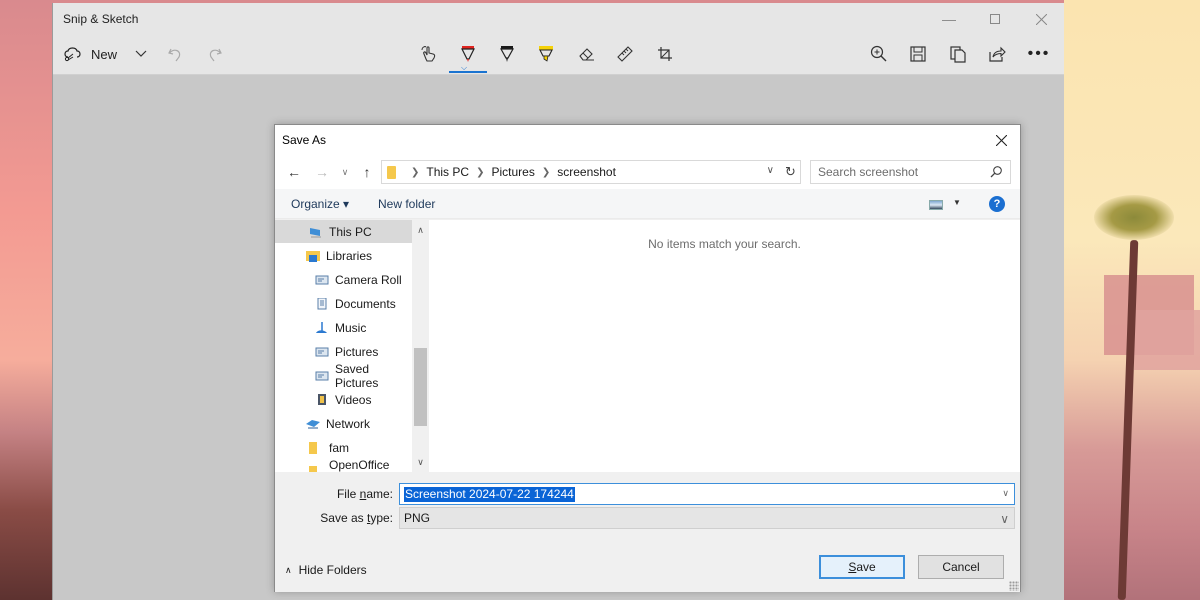 The image size is (1200, 600). Describe the element at coordinates (707, 518) in the screenshot. I see `save-type-select: PNG ∨` at that location.